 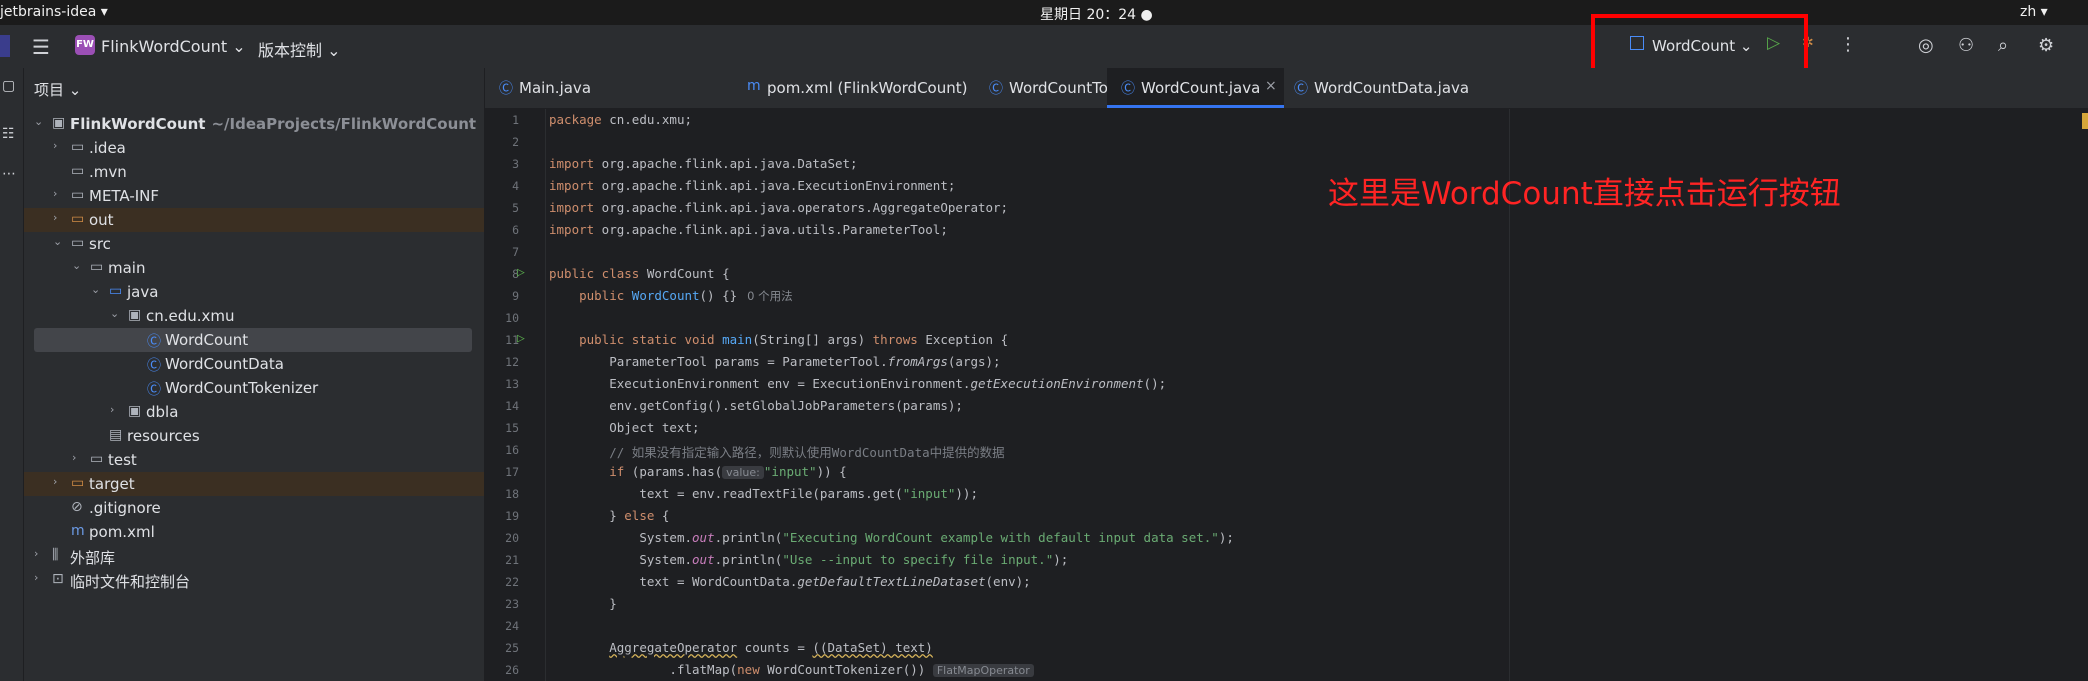 I want to click on usage-hint: 0 个用法, so click(x=769, y=296).